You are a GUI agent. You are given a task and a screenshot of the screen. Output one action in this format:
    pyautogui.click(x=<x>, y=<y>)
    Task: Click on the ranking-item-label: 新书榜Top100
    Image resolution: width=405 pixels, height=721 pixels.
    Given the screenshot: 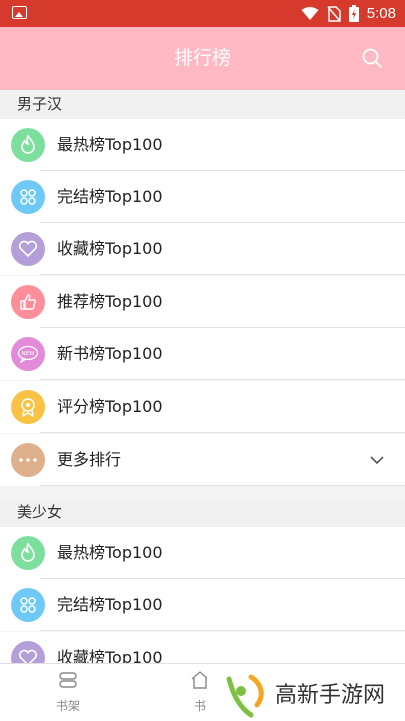 What is the action you would take?
    pyautogui.click(x=110, y=353)
    